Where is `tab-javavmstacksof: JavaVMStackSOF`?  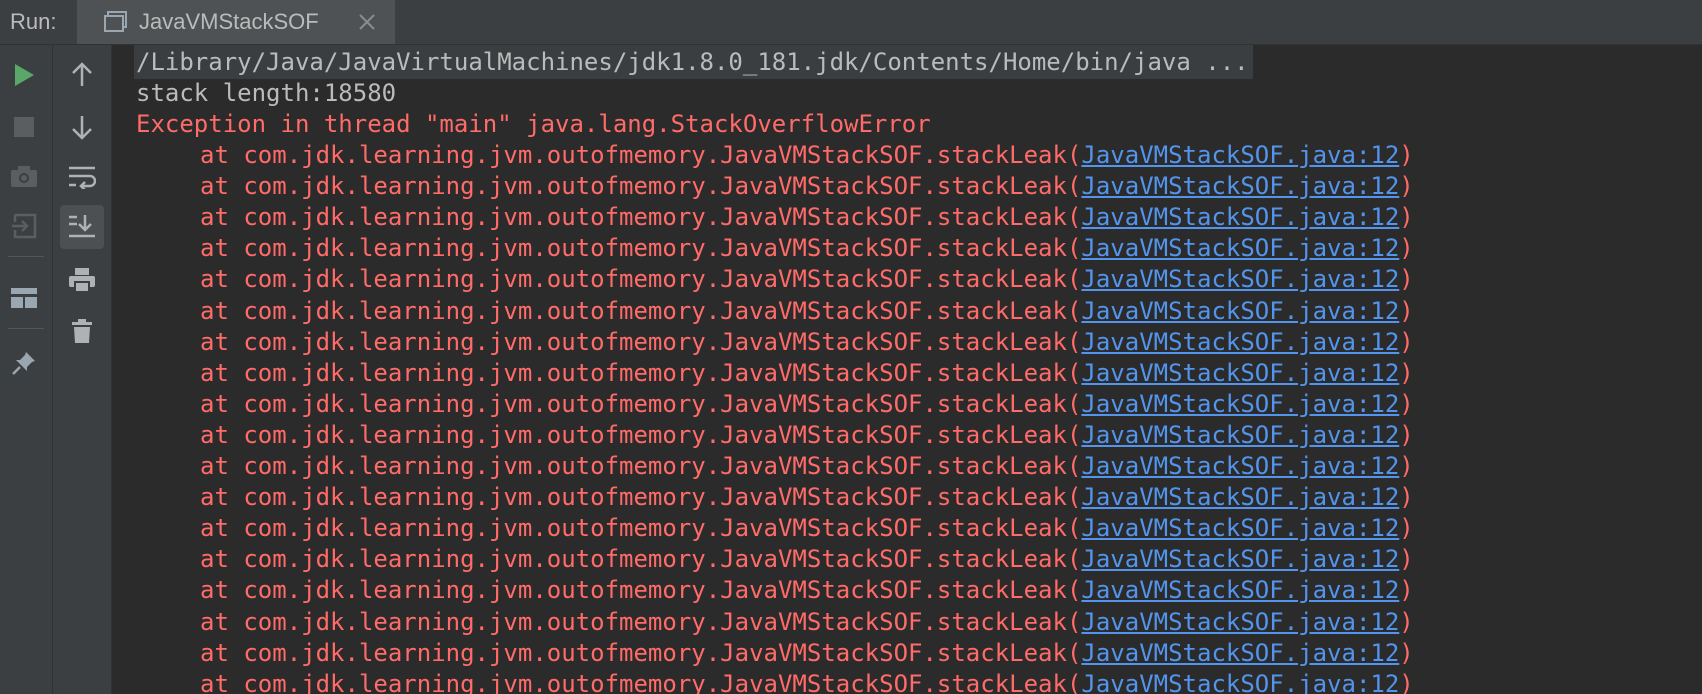 tab-javavmstacksof: JavaVMStackSOF is located at coordinates (236, 22).